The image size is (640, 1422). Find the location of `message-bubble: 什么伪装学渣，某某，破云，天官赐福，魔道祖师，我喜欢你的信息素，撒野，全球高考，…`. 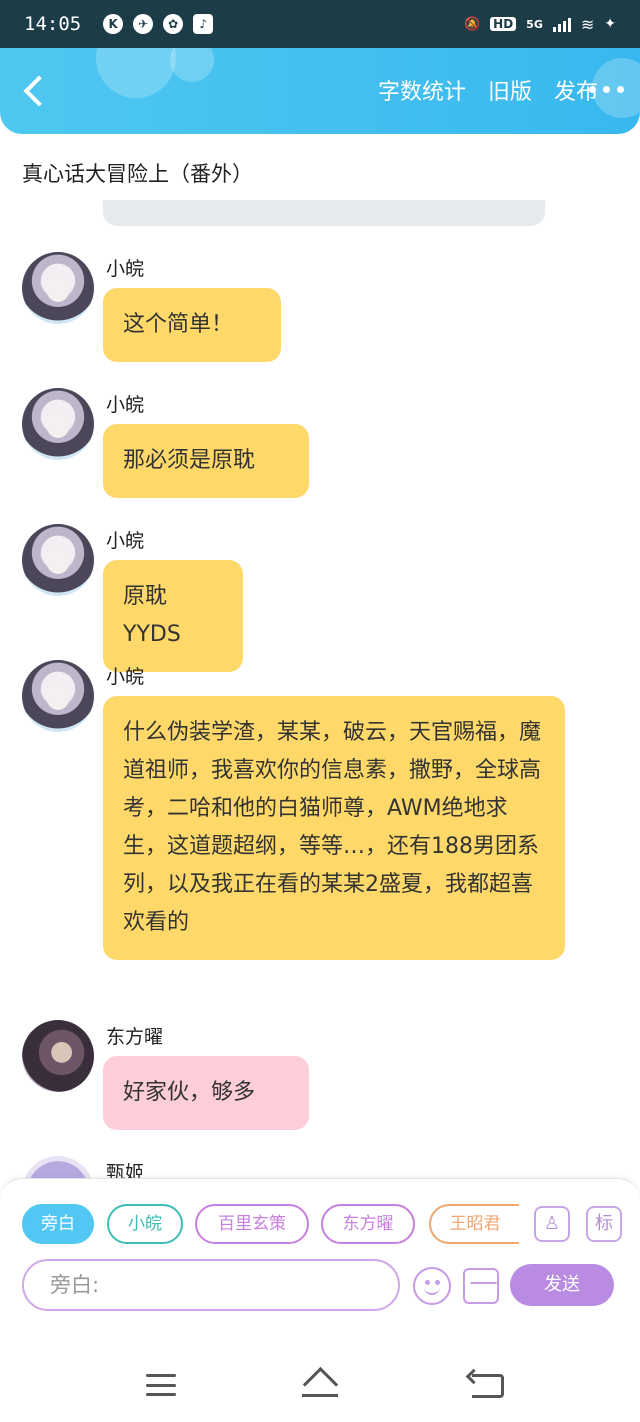

message-bubble: 什么伪装学渣，某某，破云，天官赐福，魔道祖师，我喜欢你的信息素，撒野，全球高考，… is located at coordinates (334, 828).